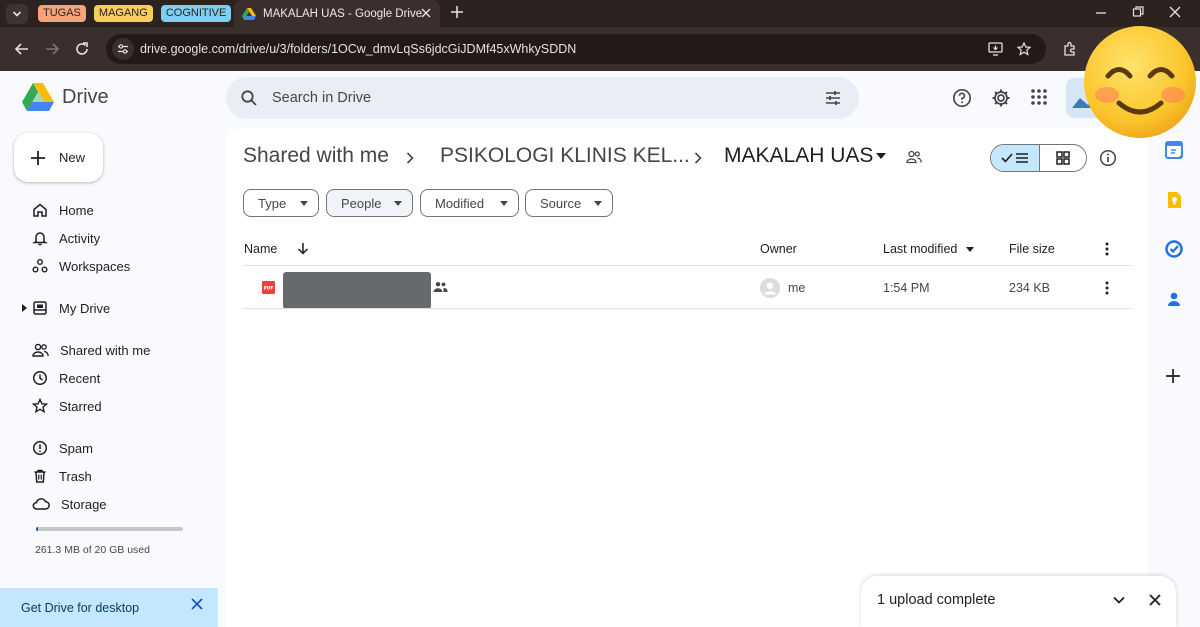 The image size is (1200, 627). What do you see at coordinates (1039, 97) in the screenshot?
I see `apps-grid-icon` at bounding box center [1039, 97].